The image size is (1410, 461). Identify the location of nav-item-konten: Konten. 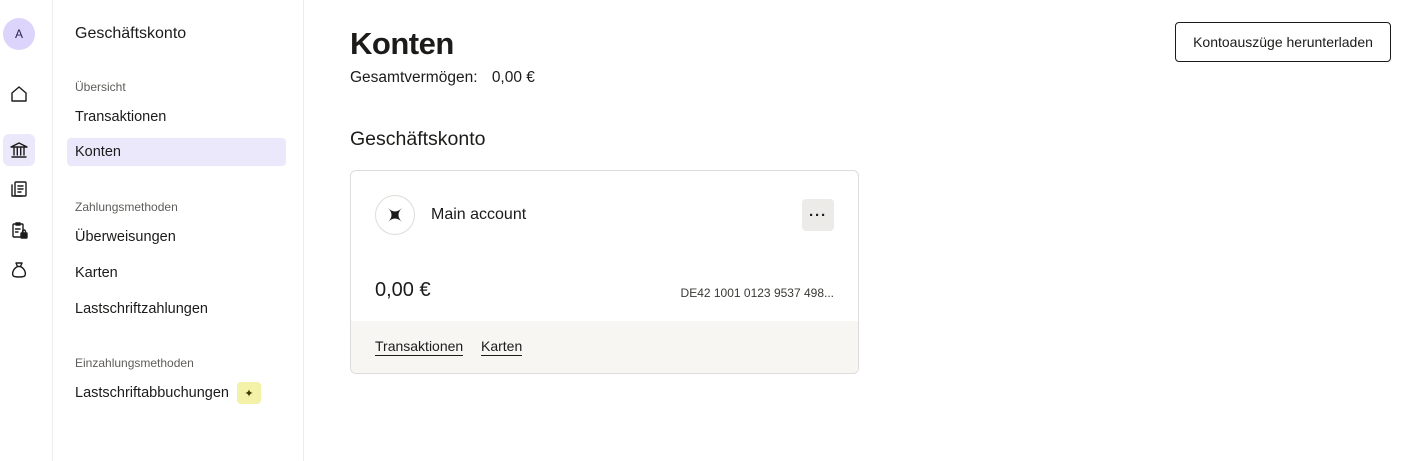
(176, 152).